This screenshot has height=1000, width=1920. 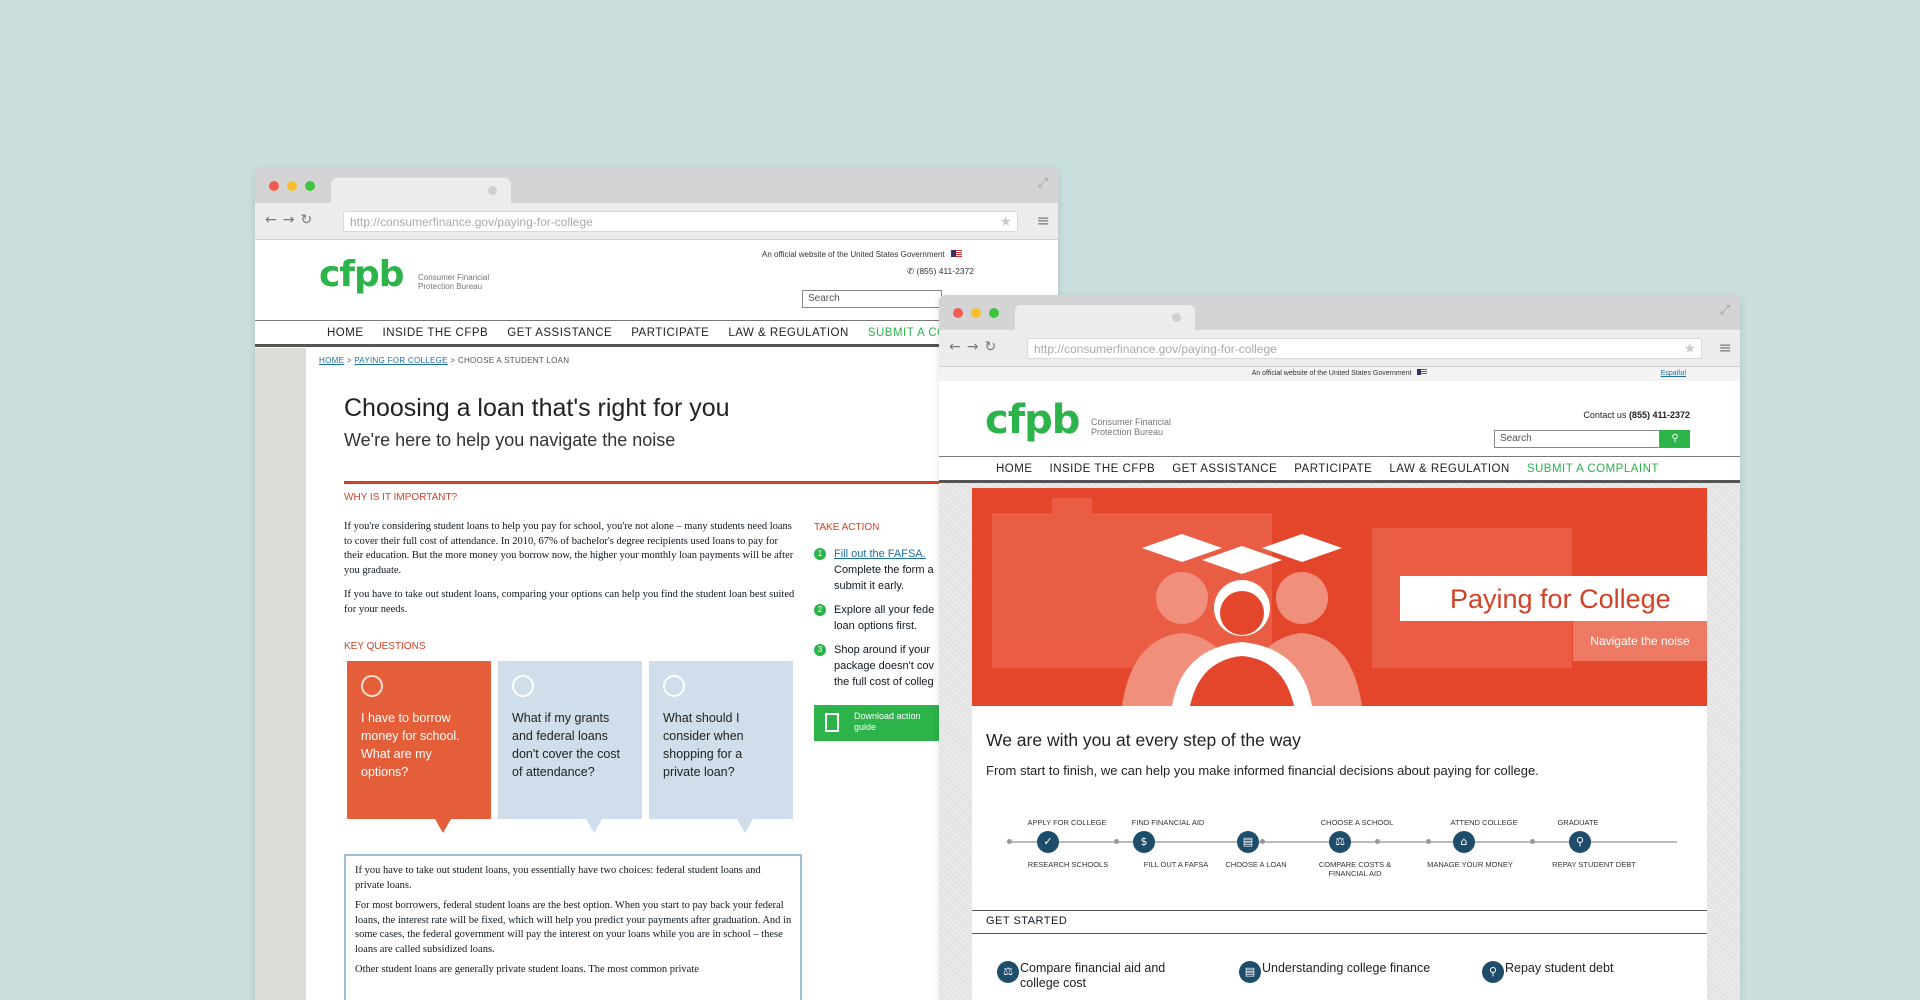 I want to click on nav-submit-complaint: SUBMIT A COMPLAINT, so click(x=1593, y=471).